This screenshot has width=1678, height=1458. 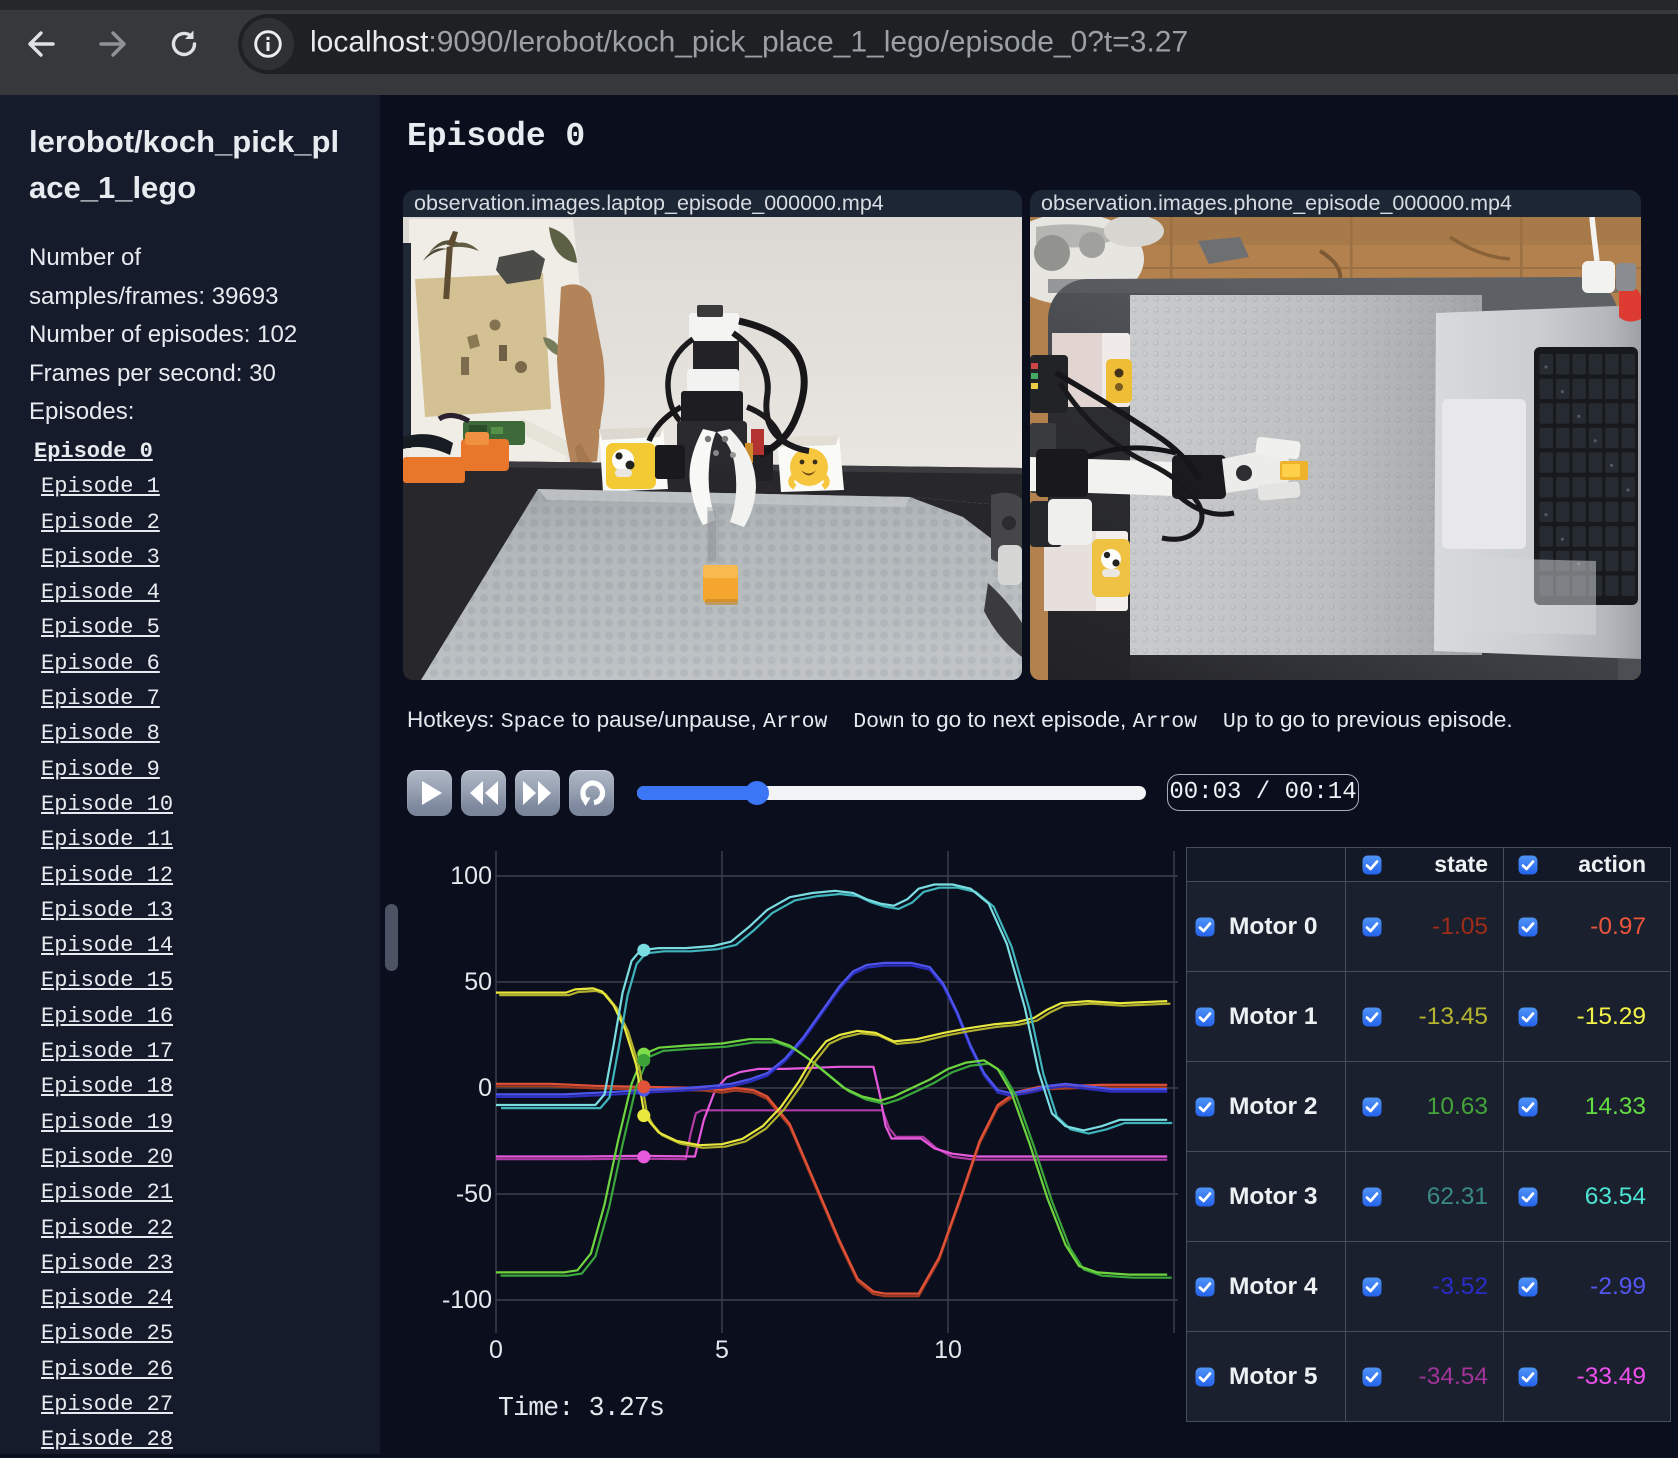 What do you see at coordinates (948, 1350) in the screenshot?
I see `svg-text: 10` at bounding box center [948, 1350].